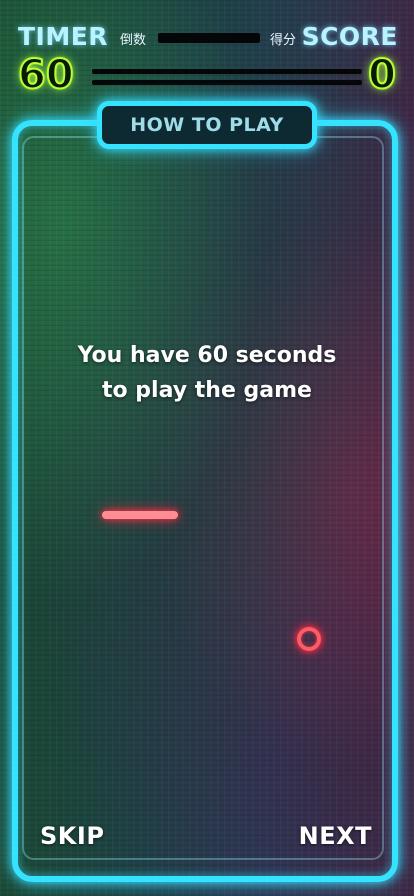 This screenshot has width=414, height=896. Describe the element at coordinates (140, 515) in the screenshot. I see `paddle` at that location.